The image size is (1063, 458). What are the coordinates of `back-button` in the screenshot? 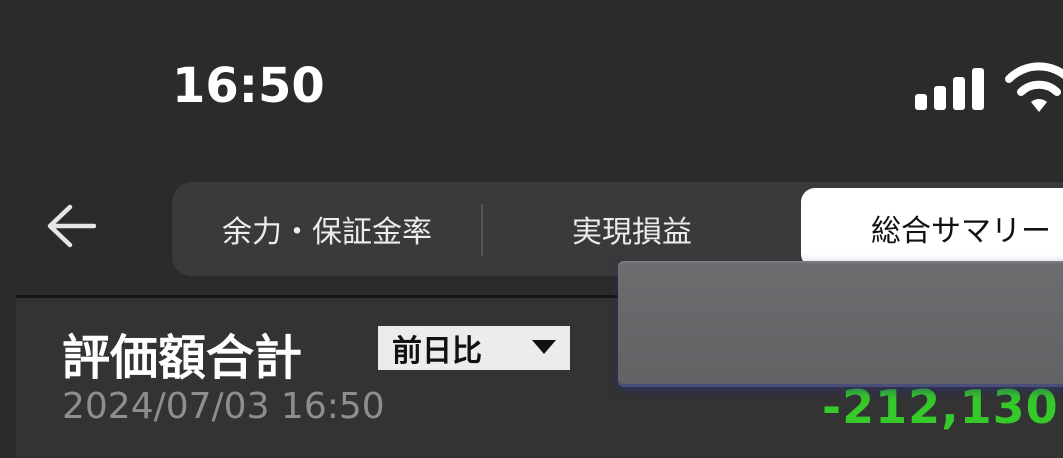 It's located at (71, 226).